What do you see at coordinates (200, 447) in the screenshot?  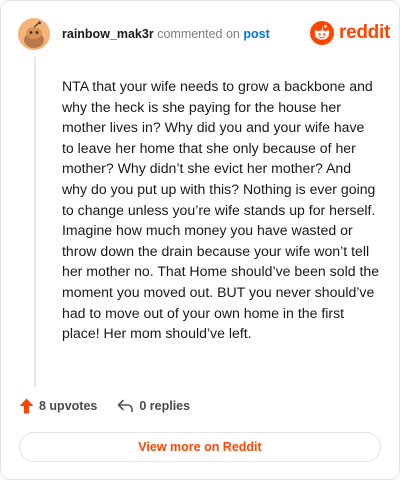 I see `view-more-on-reddit-button: View more on Reddit` at bounding box center [200, 447].